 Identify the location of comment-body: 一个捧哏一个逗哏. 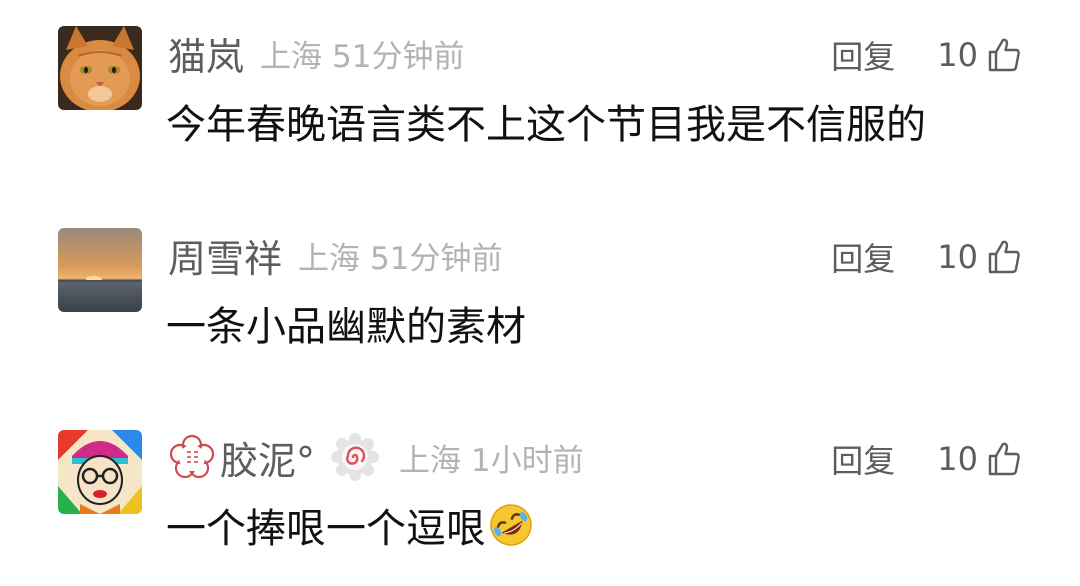
(326, 529).